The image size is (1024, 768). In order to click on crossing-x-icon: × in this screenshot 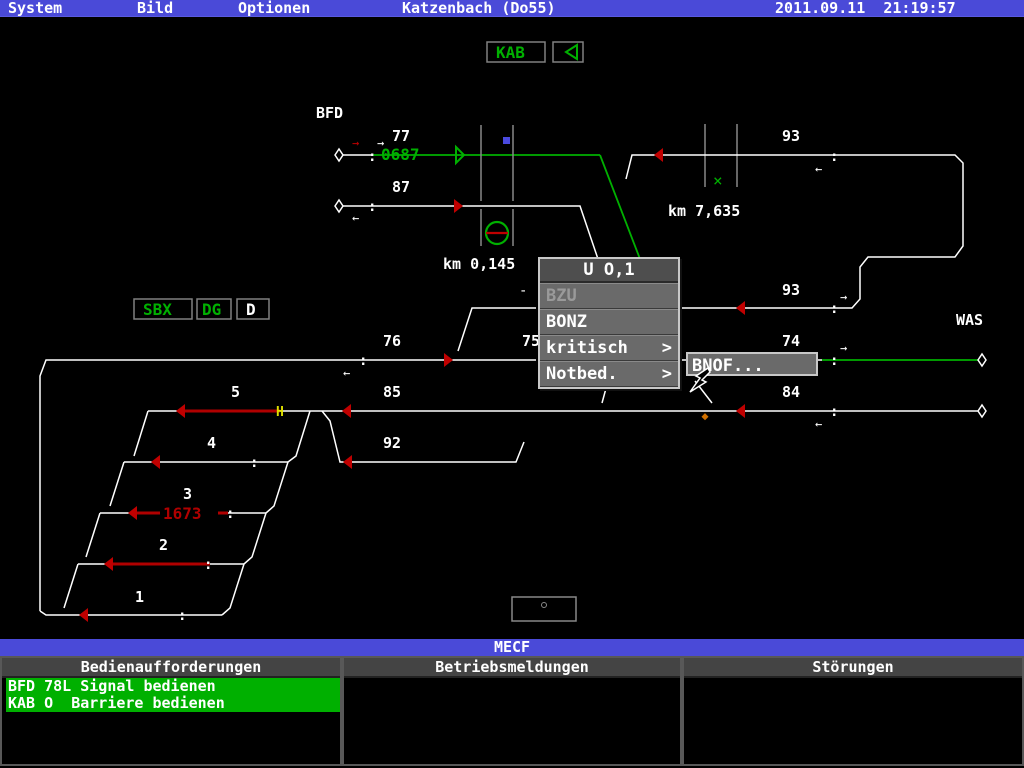, I will do `click(718, 180)`.